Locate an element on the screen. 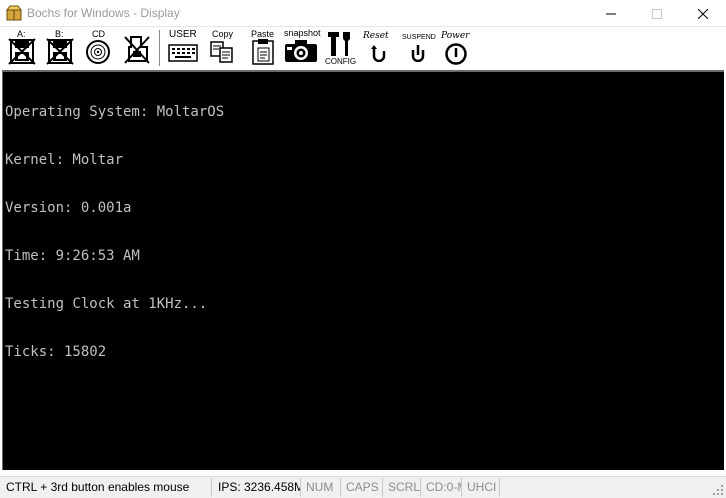 The image size is (726, 498). snapshot-button: snapshot is located at coordinates (302, 47).